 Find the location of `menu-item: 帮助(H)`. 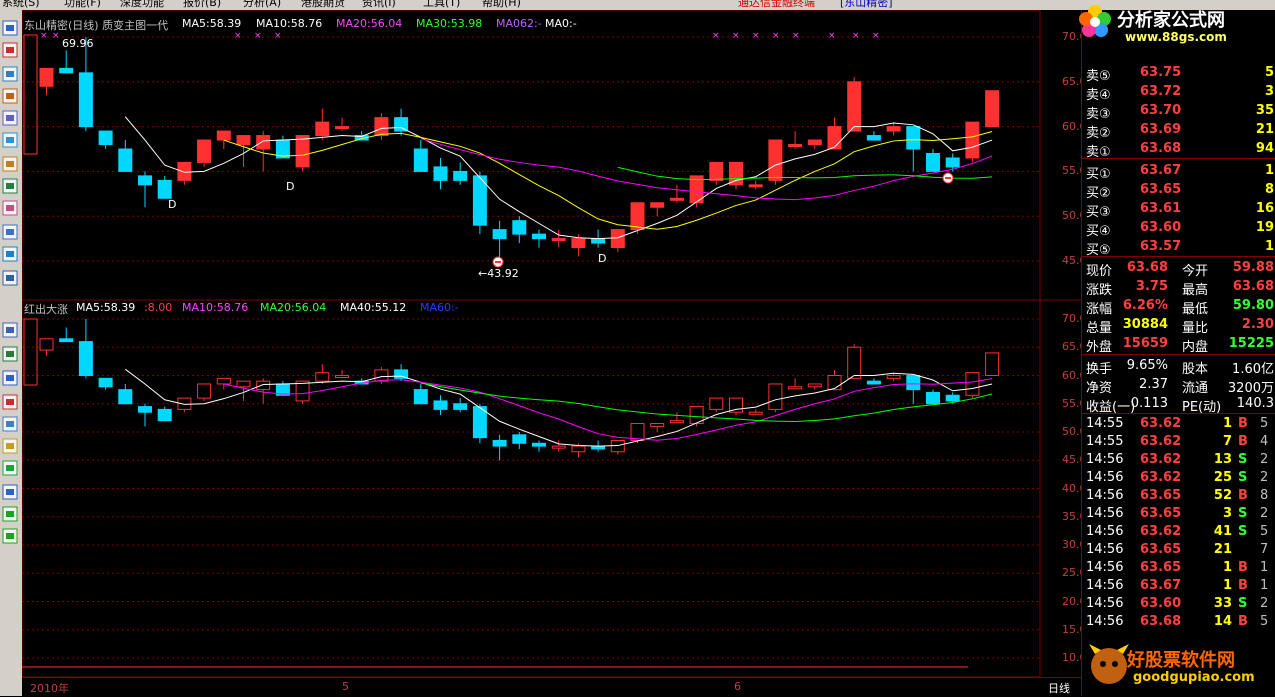

menu-item: 帮助(H) is located at coordinates (501, 4).